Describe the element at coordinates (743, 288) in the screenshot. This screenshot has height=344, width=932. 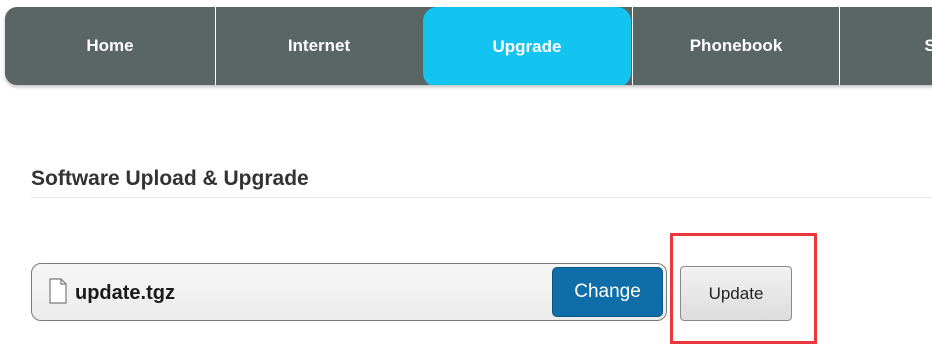
I see `highlight-annotation` at that location.